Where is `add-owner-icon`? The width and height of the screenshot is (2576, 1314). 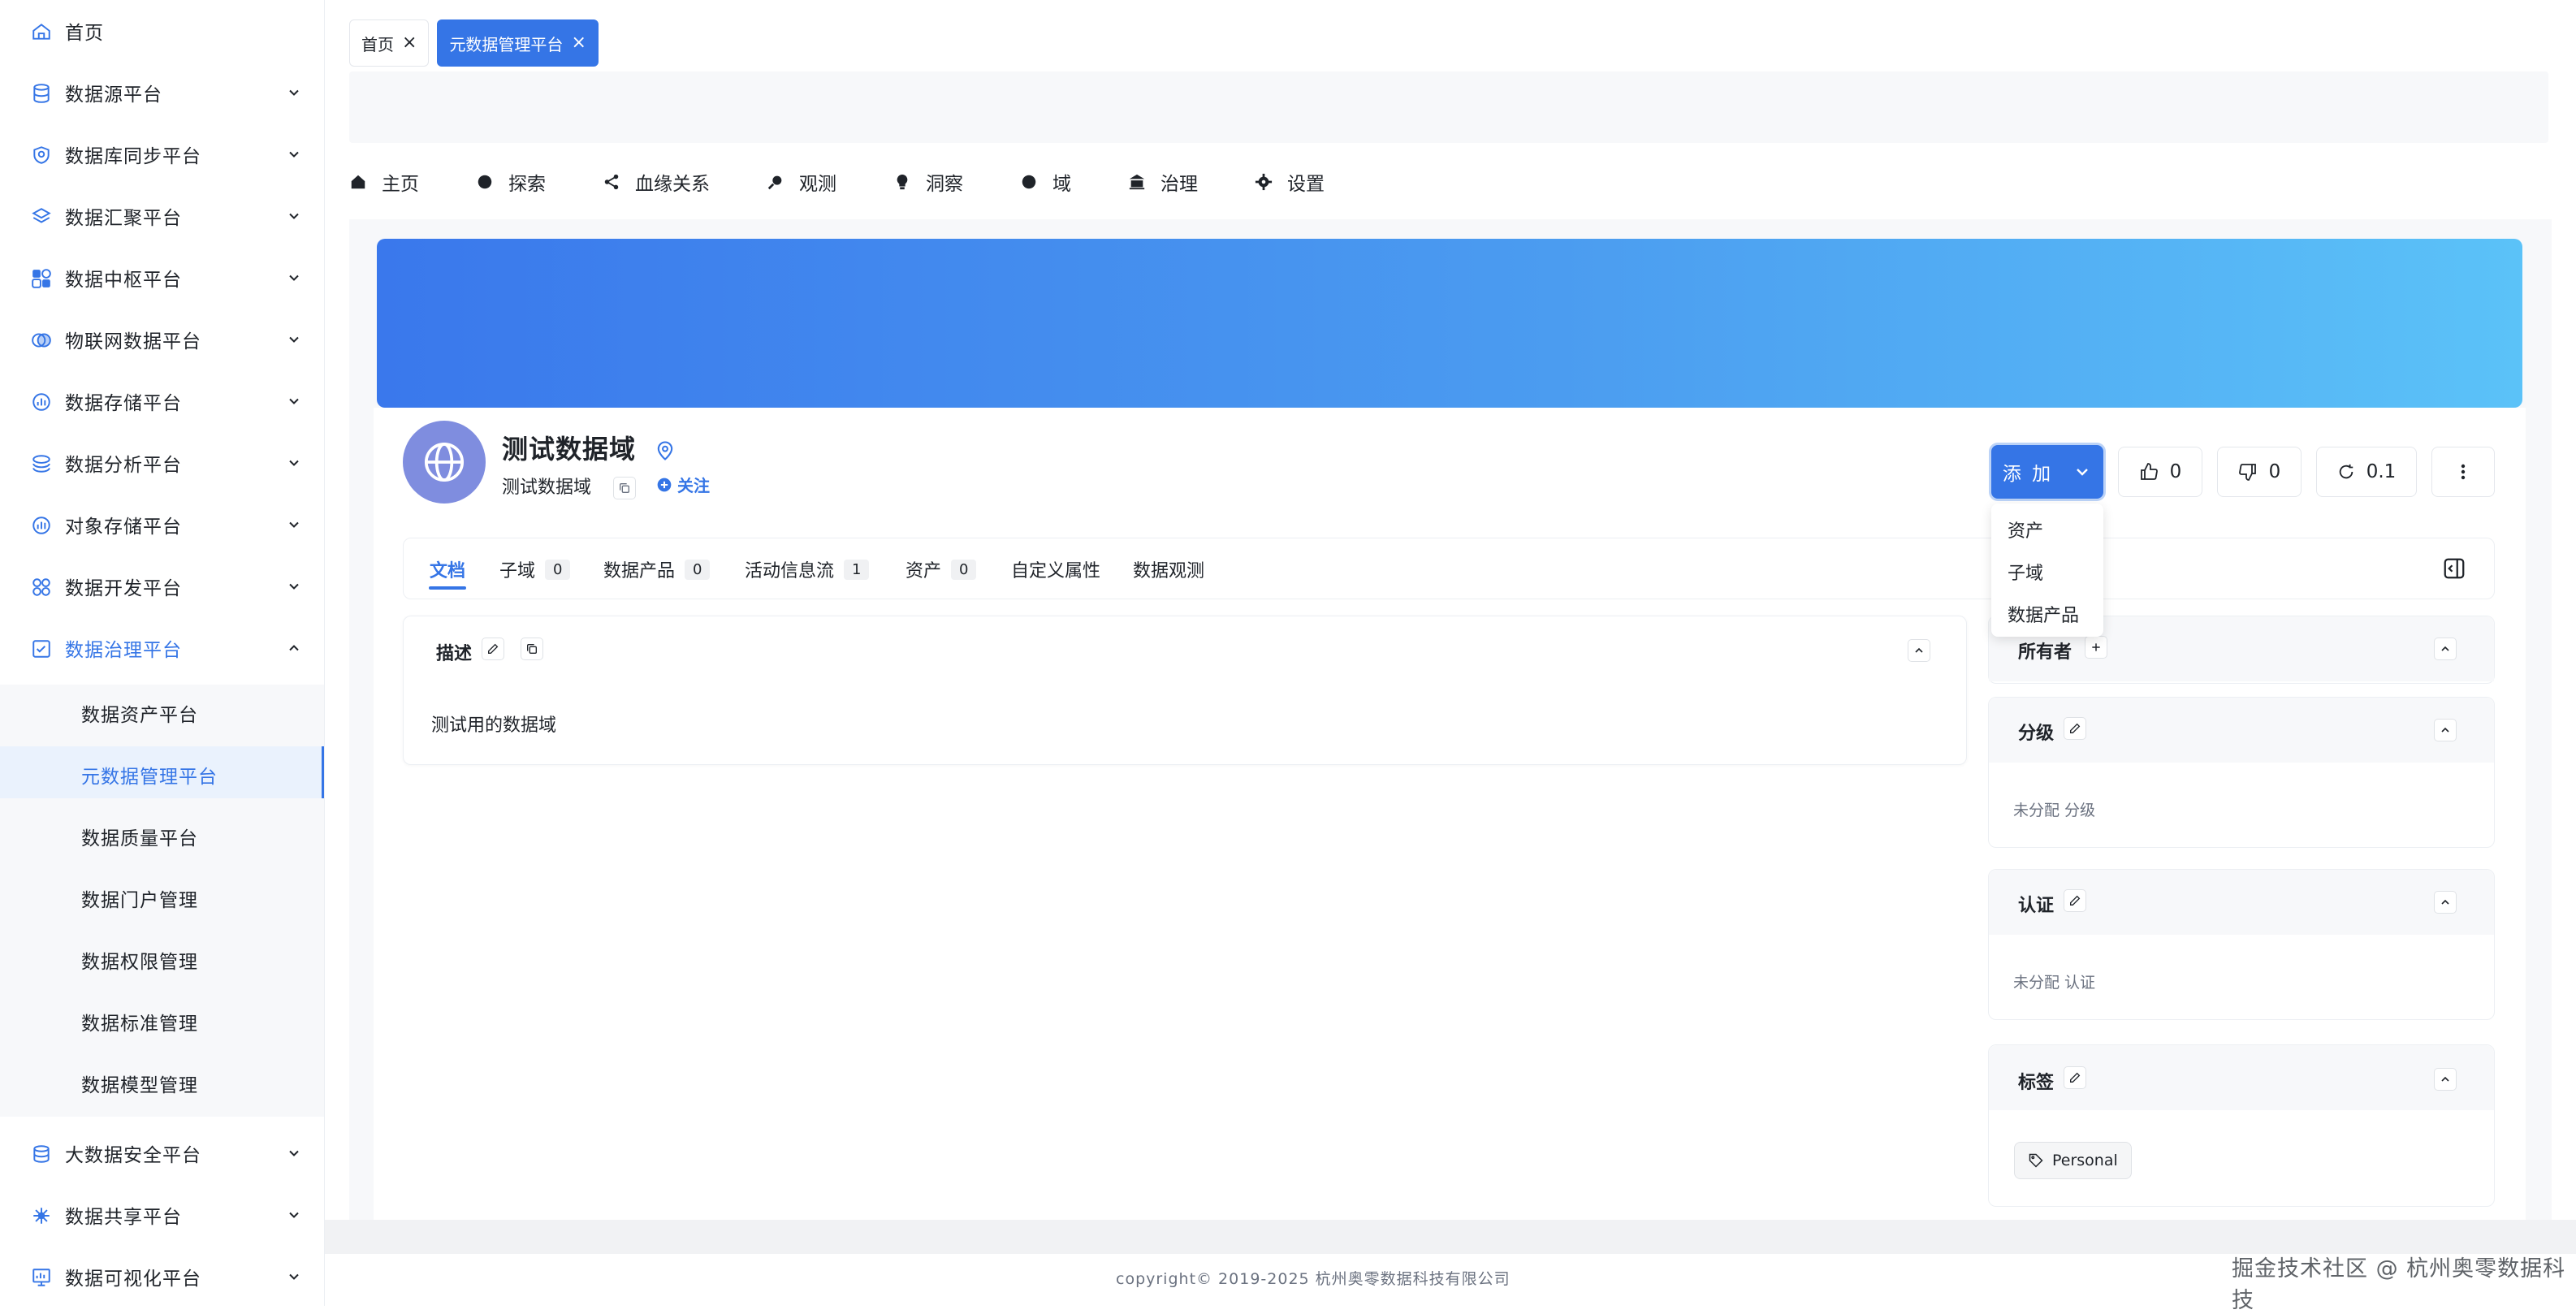 add-owner-icon is located at coordinates (2096, 647).